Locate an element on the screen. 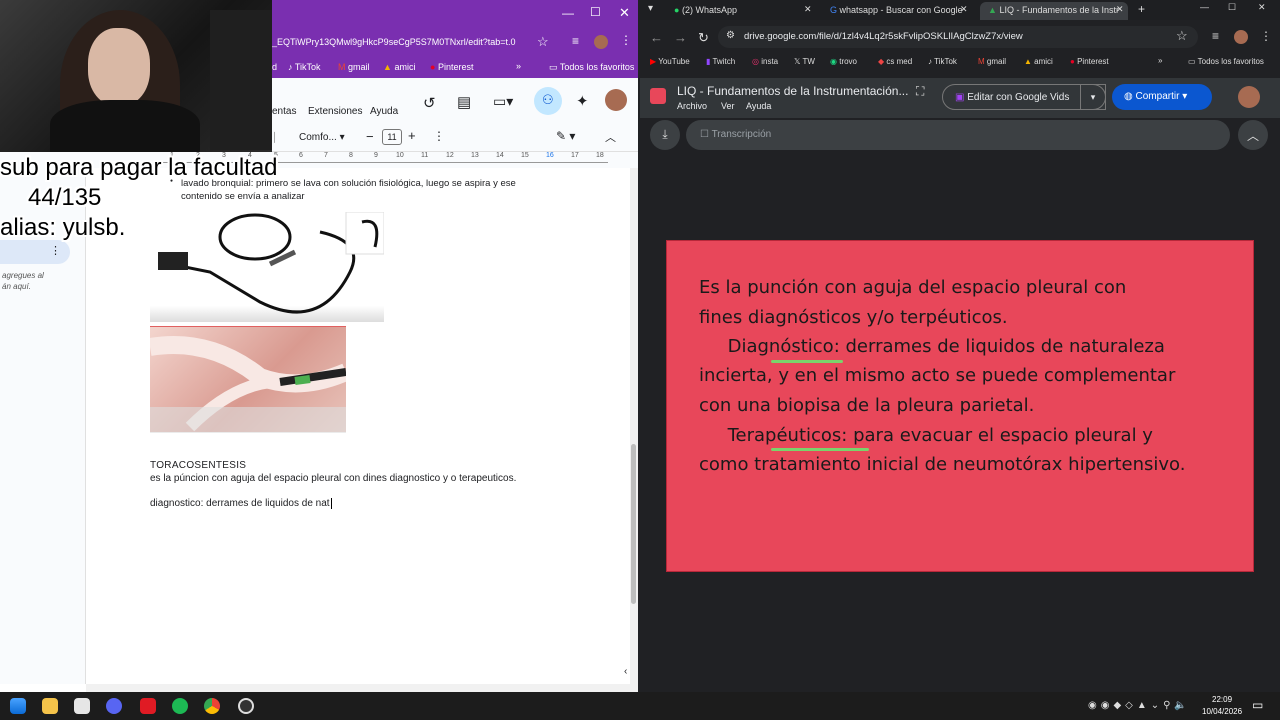 The image size is (1280, 720). bookmark-twitch: ▮ Twitch is located at coordinates (720, 61).